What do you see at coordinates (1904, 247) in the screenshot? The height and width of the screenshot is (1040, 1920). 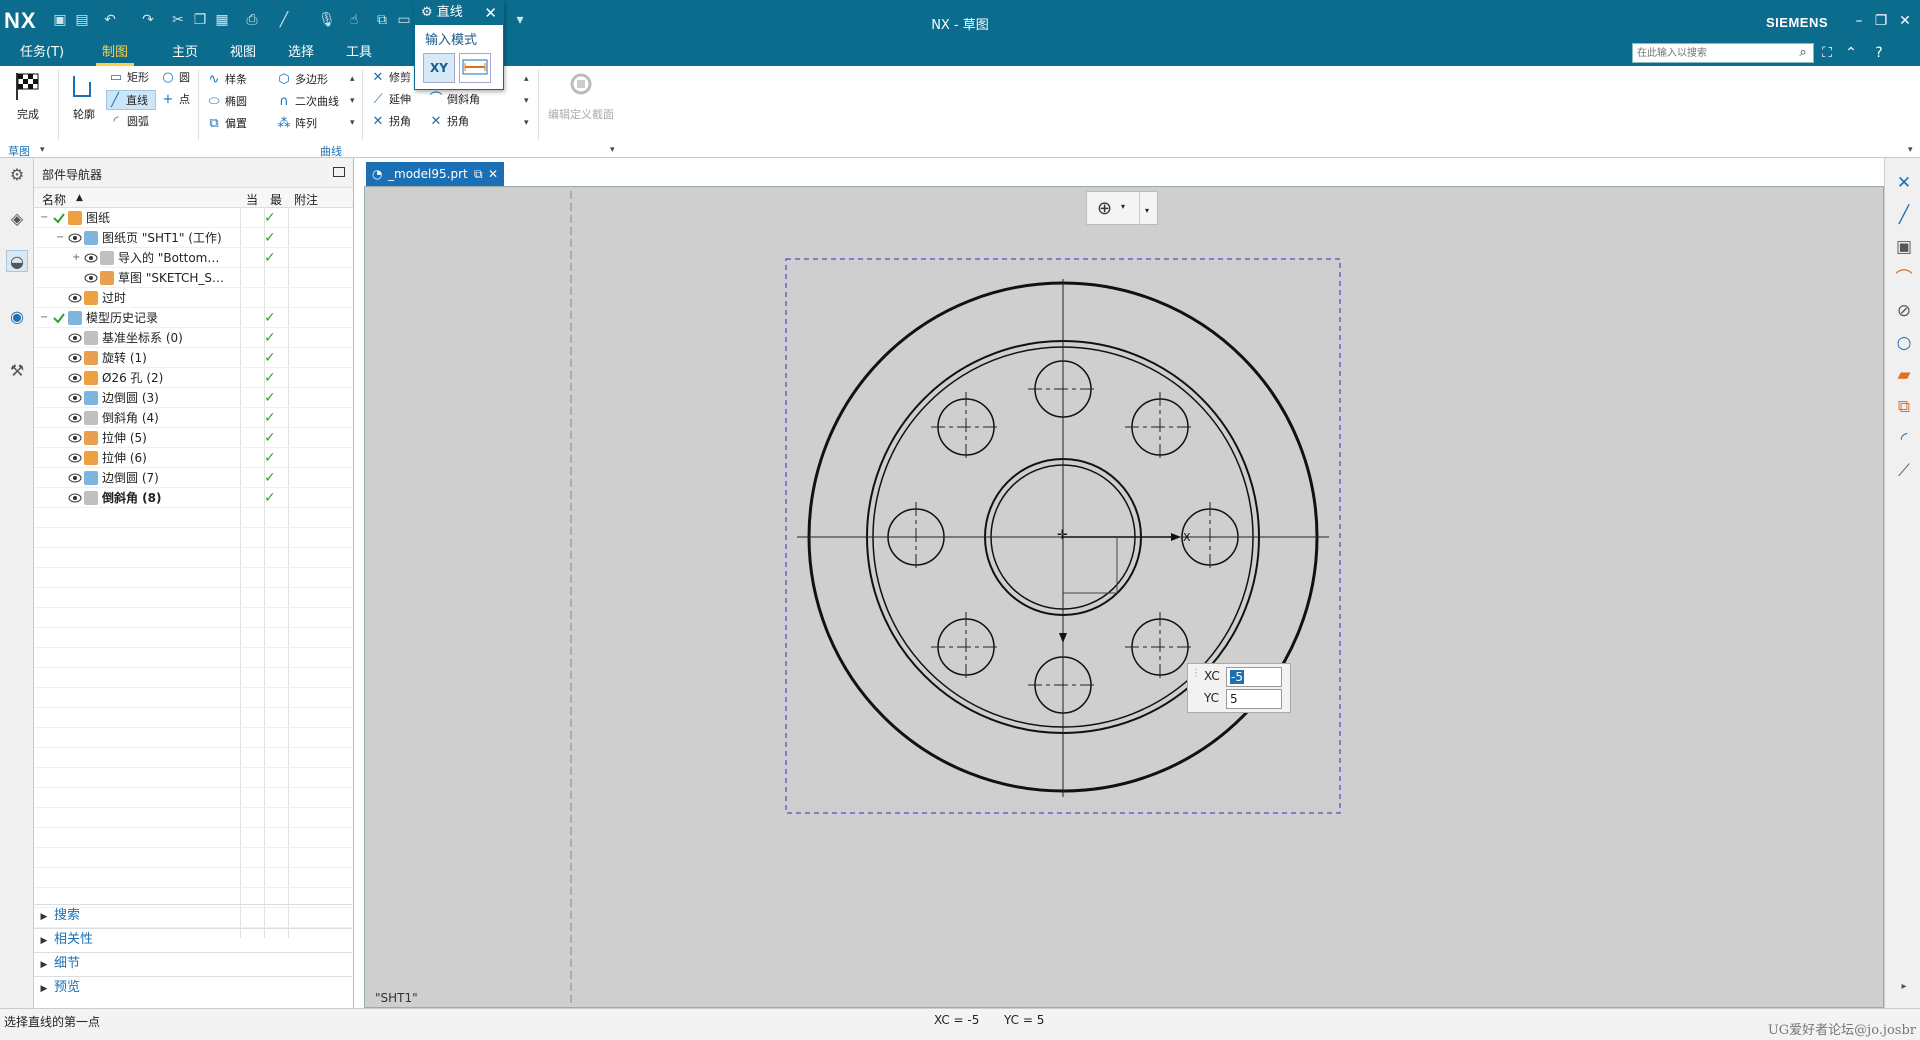 I see `save-sketch-icon: ▣` at bounding box center [1904, 247].